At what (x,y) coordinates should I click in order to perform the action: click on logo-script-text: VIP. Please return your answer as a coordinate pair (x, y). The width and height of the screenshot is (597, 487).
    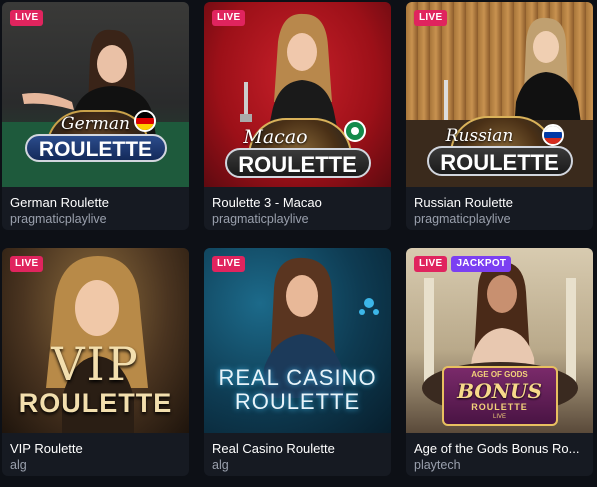
    Looking at the image, I should click on (95, 364).